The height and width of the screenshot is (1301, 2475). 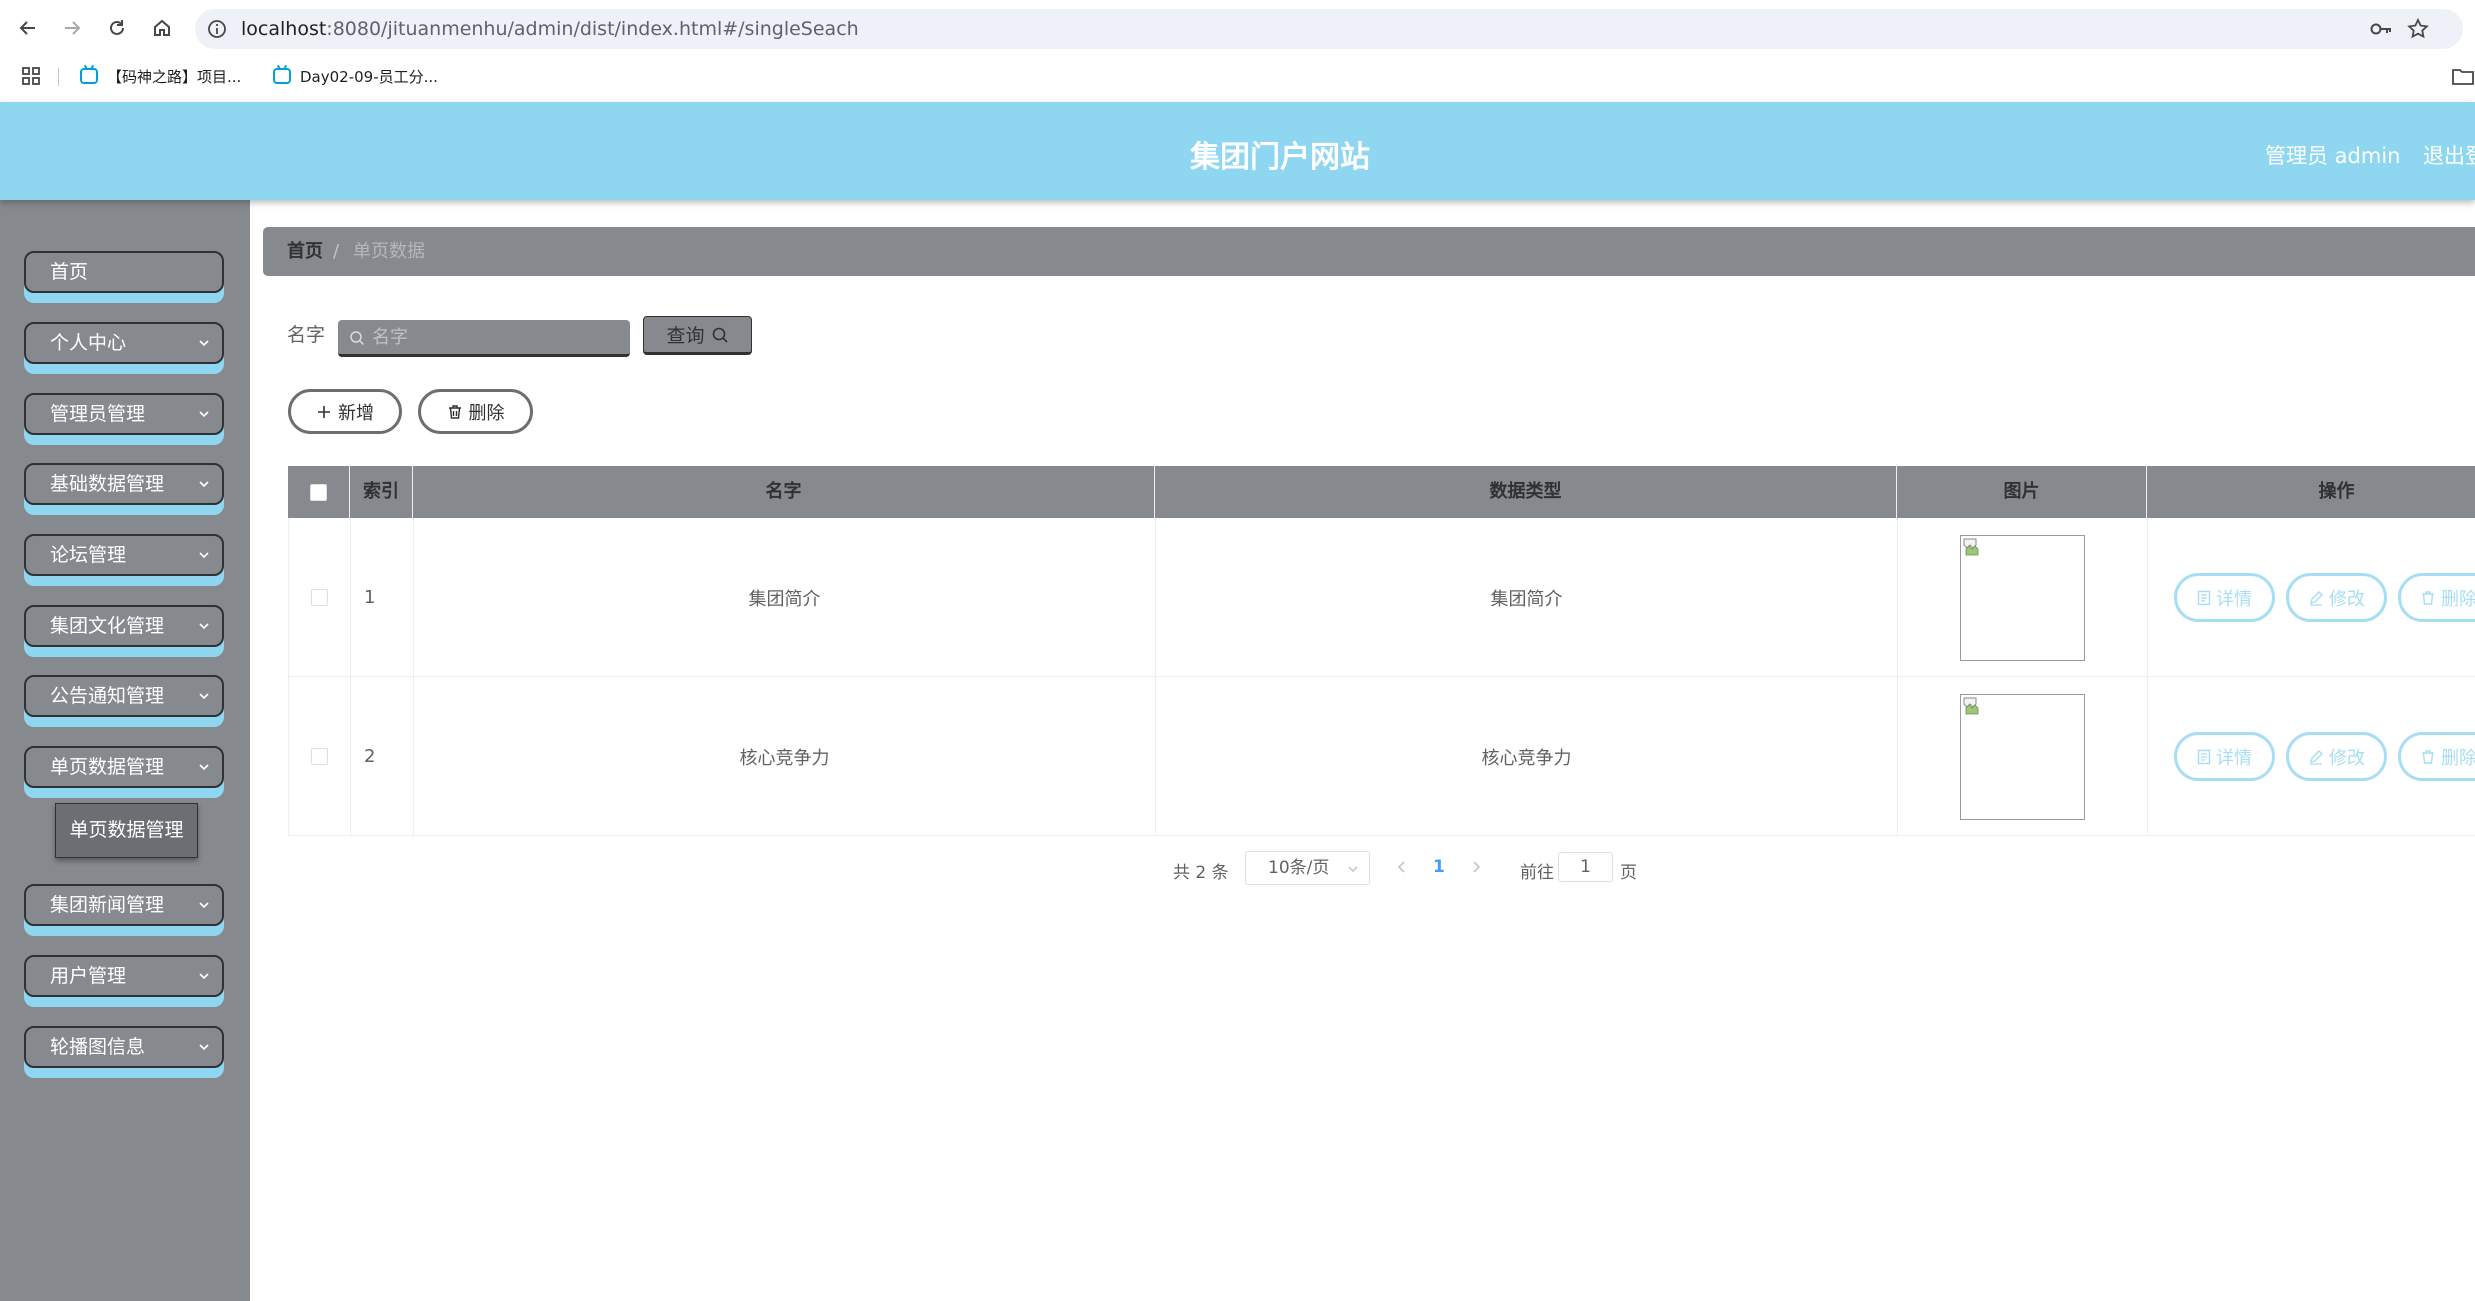 I want to click on sidebar-item-label: 个人中心, so click(x=88, y=343).